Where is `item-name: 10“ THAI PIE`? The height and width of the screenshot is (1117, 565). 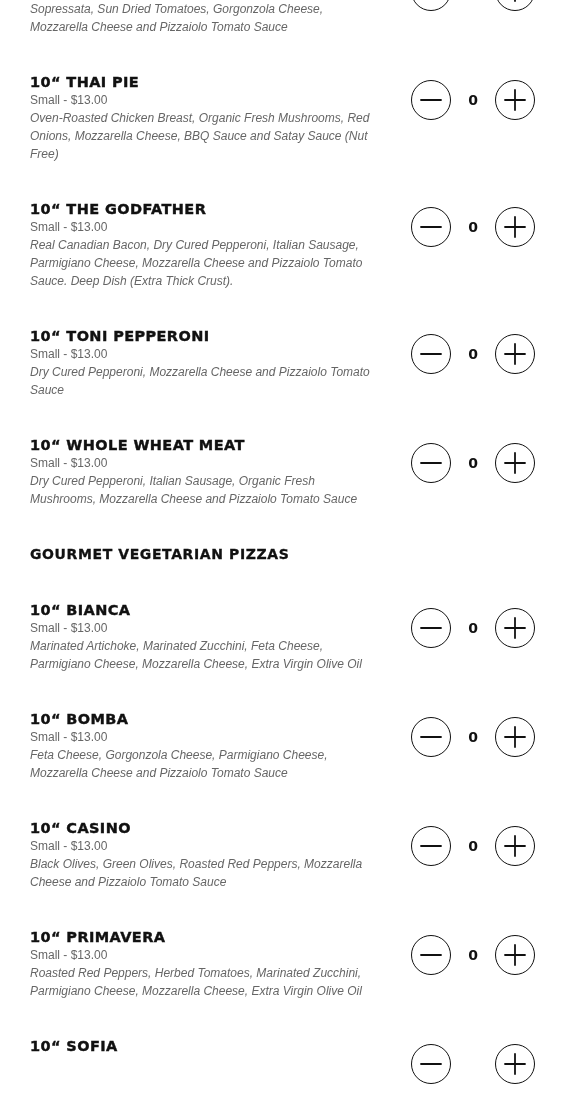 item-name: 10“ THAI PIE is located at coordinates (85, 82).